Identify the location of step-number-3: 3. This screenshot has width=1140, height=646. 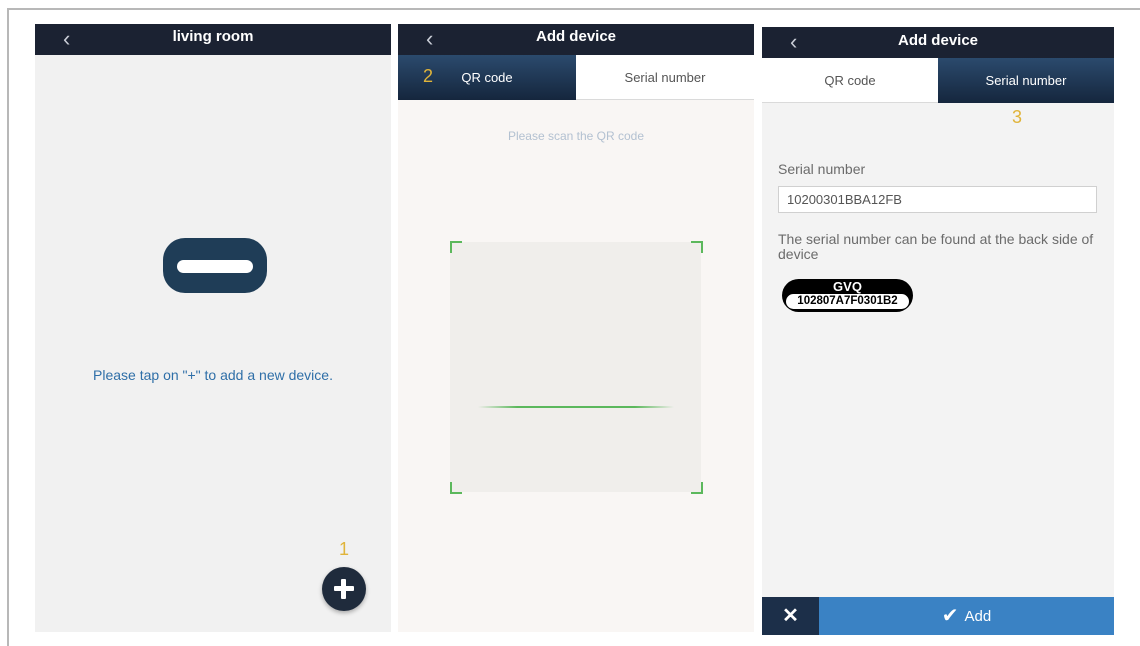
(1017, 117).